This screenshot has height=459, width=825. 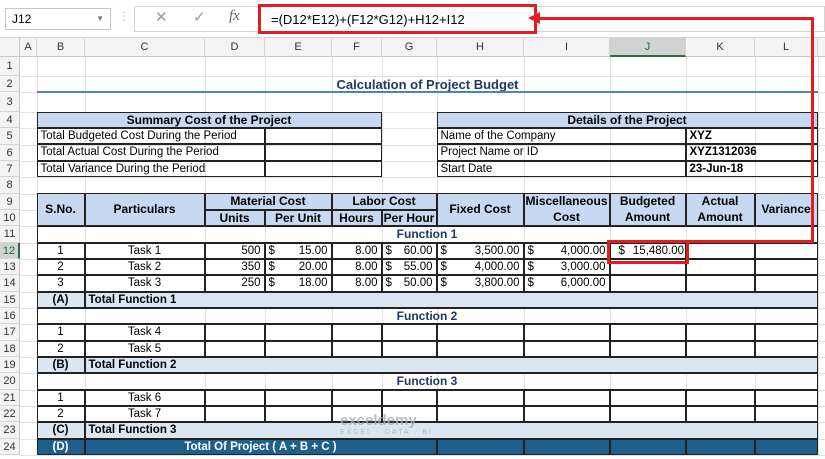 What do you see at coordinates (298, 250) in the screenshot?
I see `cell-E12: $15.00` at bounding box center [298, 250].